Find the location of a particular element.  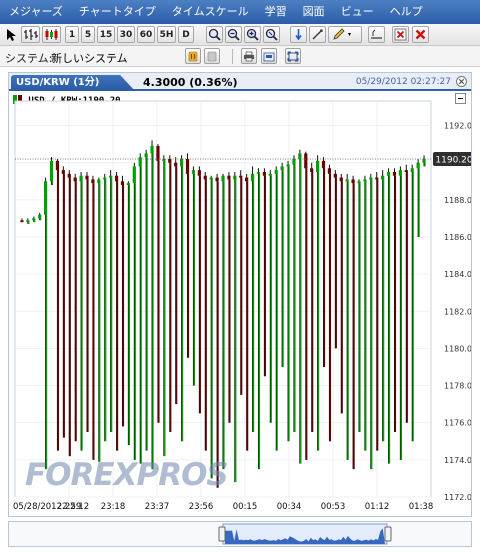

menu-learning: 学習 is located at coordinates (276, 12).